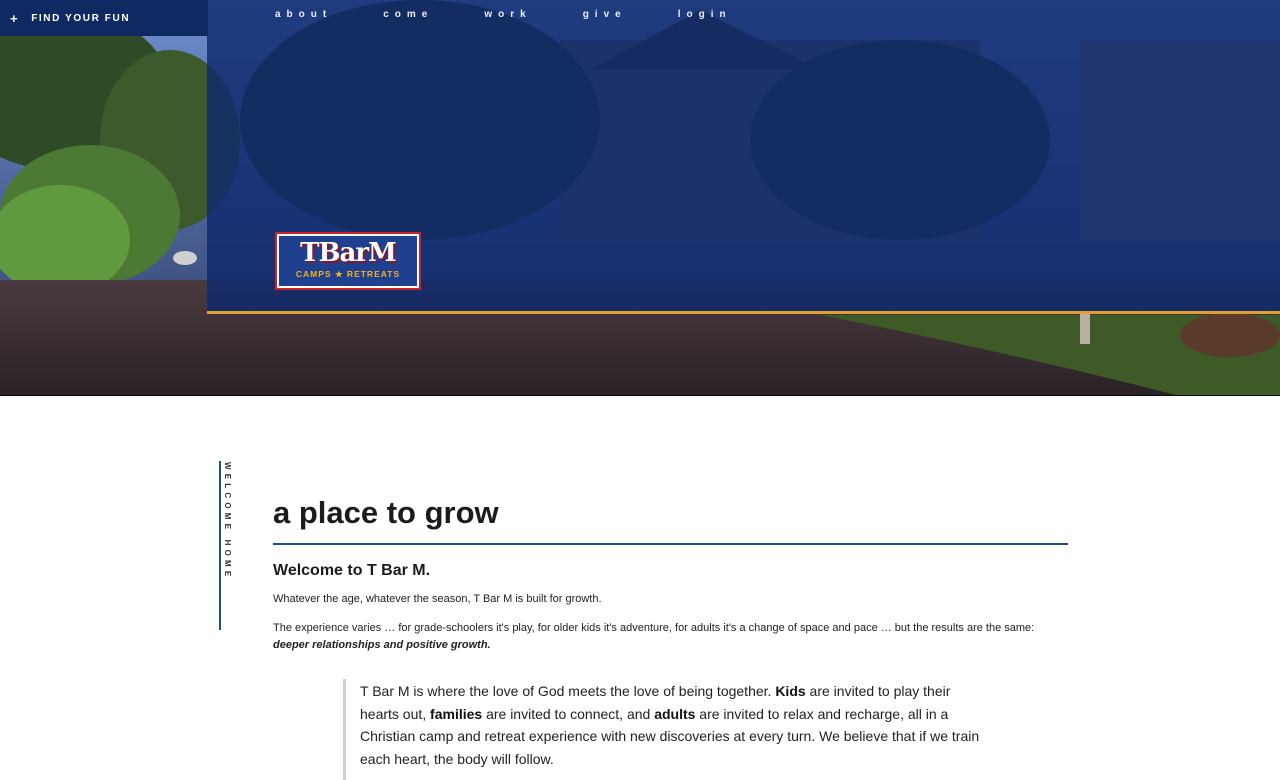 This screenshot has height=780, width=1280. What do you see at coordinates (675, 713) in the screenshot?
I see `quote-adults: adults` at bounding box center [675, 713].